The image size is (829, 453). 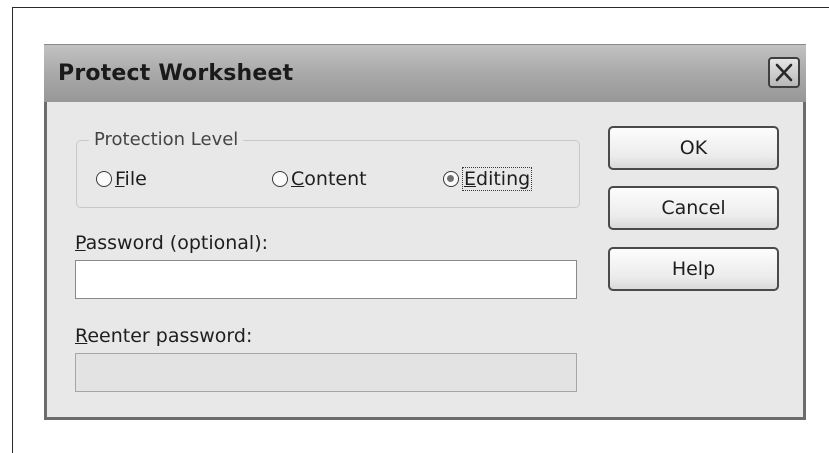 I want to click on reenter-password-label: Reenter password:, so click(x=164, y=336).